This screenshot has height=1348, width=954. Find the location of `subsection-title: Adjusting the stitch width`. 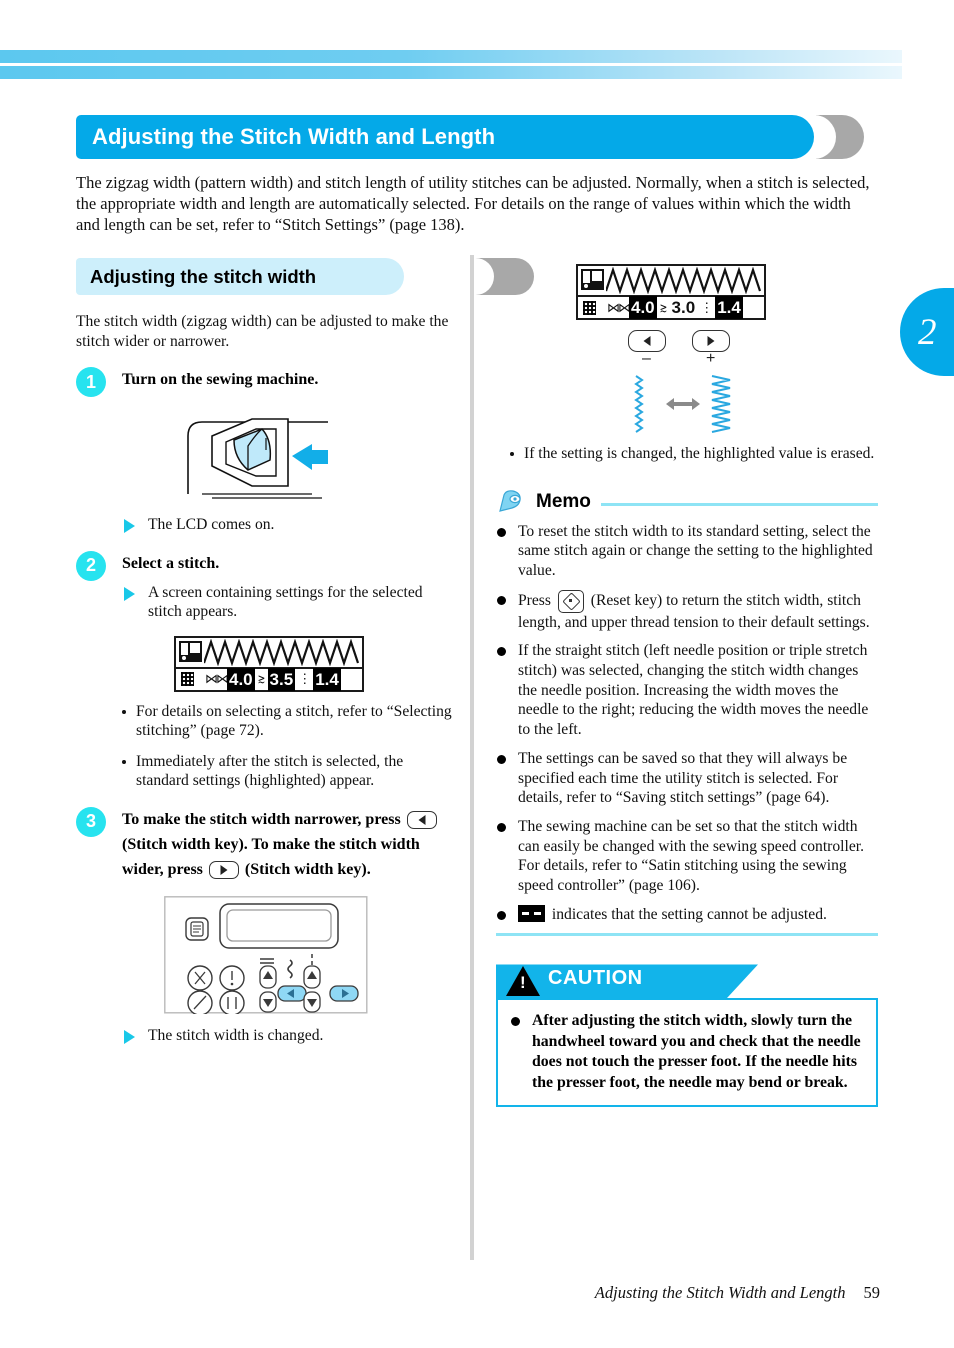

subsection-title: Adjusting the stitch width is located at coordinates (203, 276).